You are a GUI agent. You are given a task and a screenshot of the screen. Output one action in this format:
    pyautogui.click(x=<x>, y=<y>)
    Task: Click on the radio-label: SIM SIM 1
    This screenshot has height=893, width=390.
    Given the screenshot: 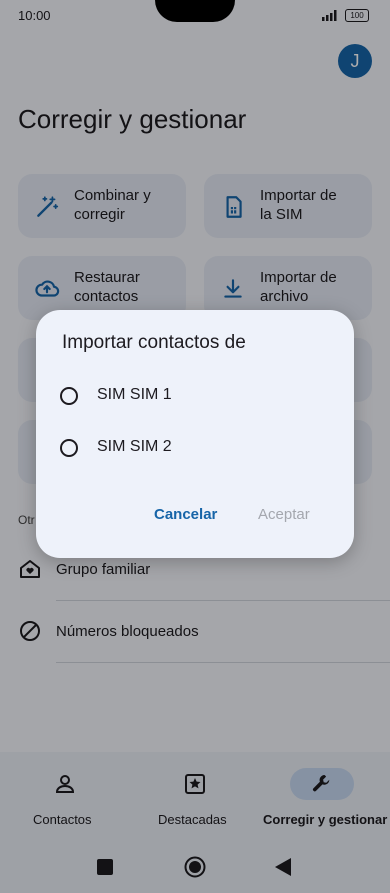 What is the action you would take?
    pyautogui.click(x=134, y=394)
    